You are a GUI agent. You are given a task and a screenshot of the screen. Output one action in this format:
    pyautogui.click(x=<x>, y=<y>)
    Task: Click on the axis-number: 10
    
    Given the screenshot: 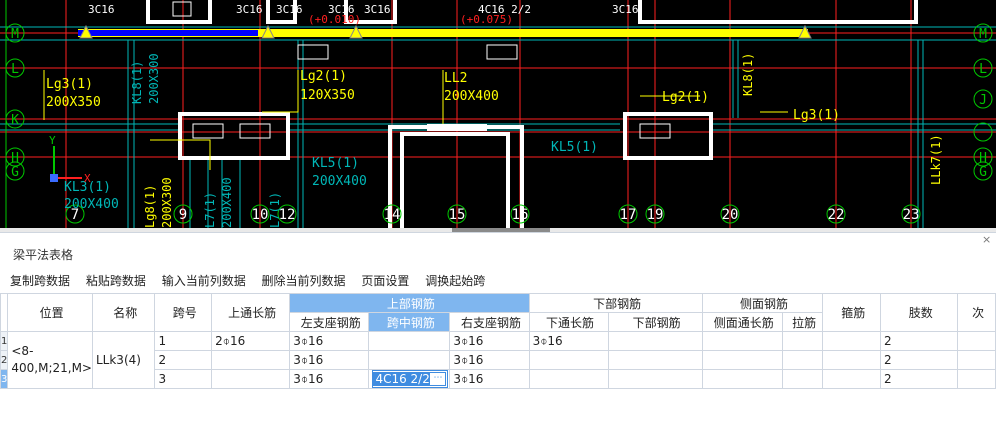 What is the action you would take?
    pyautogui.click(x=260, y=215)
    